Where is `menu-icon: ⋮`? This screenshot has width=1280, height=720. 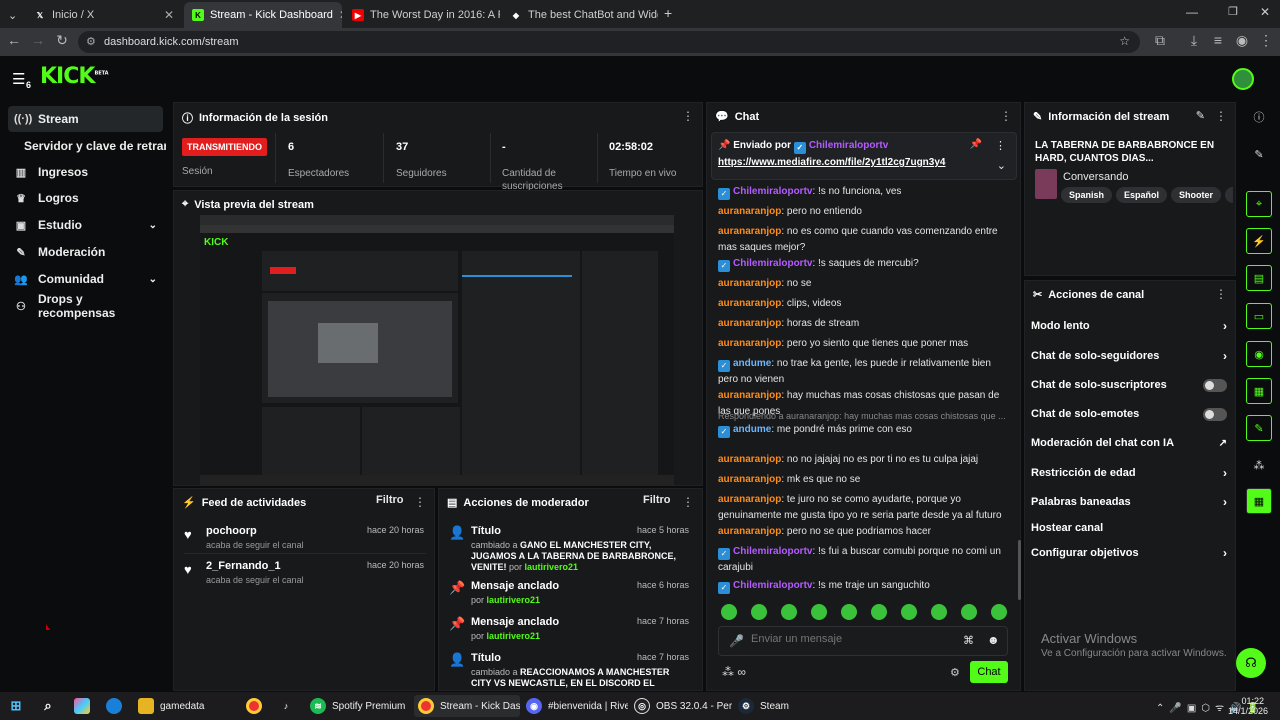 menu-icon: ⋮ is located at coordinates (1266, 40).